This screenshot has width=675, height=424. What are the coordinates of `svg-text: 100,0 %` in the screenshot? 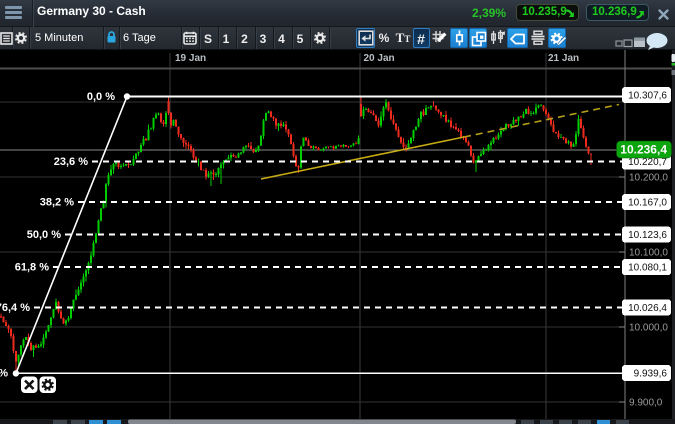 It's located at (4, 374).